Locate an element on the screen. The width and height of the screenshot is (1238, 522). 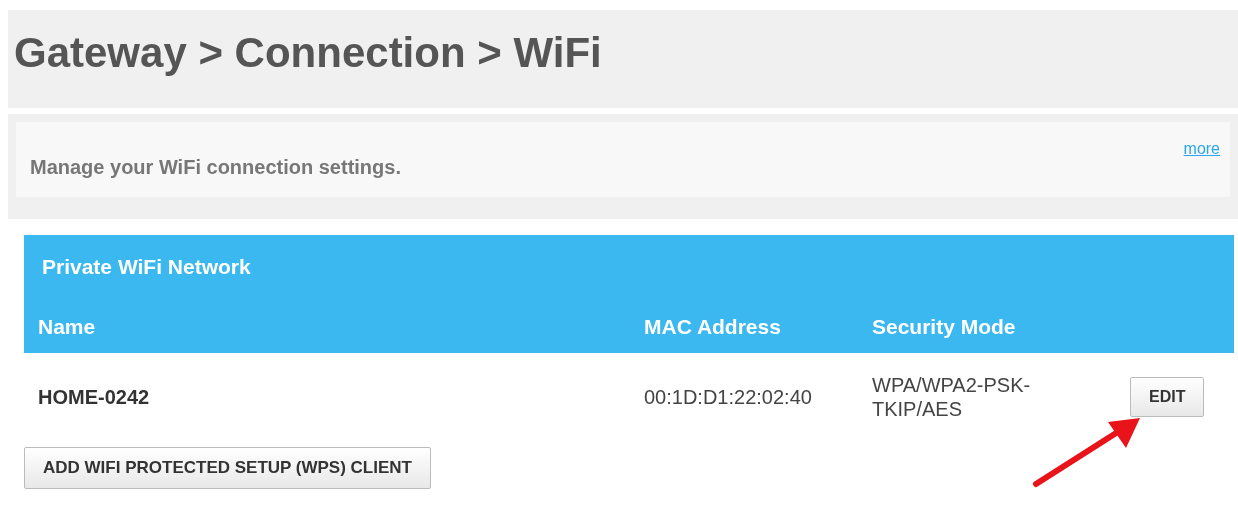
security-mode: WPA/WPA2-PSK-TKIP/AES is located at coordinates (951, 397).